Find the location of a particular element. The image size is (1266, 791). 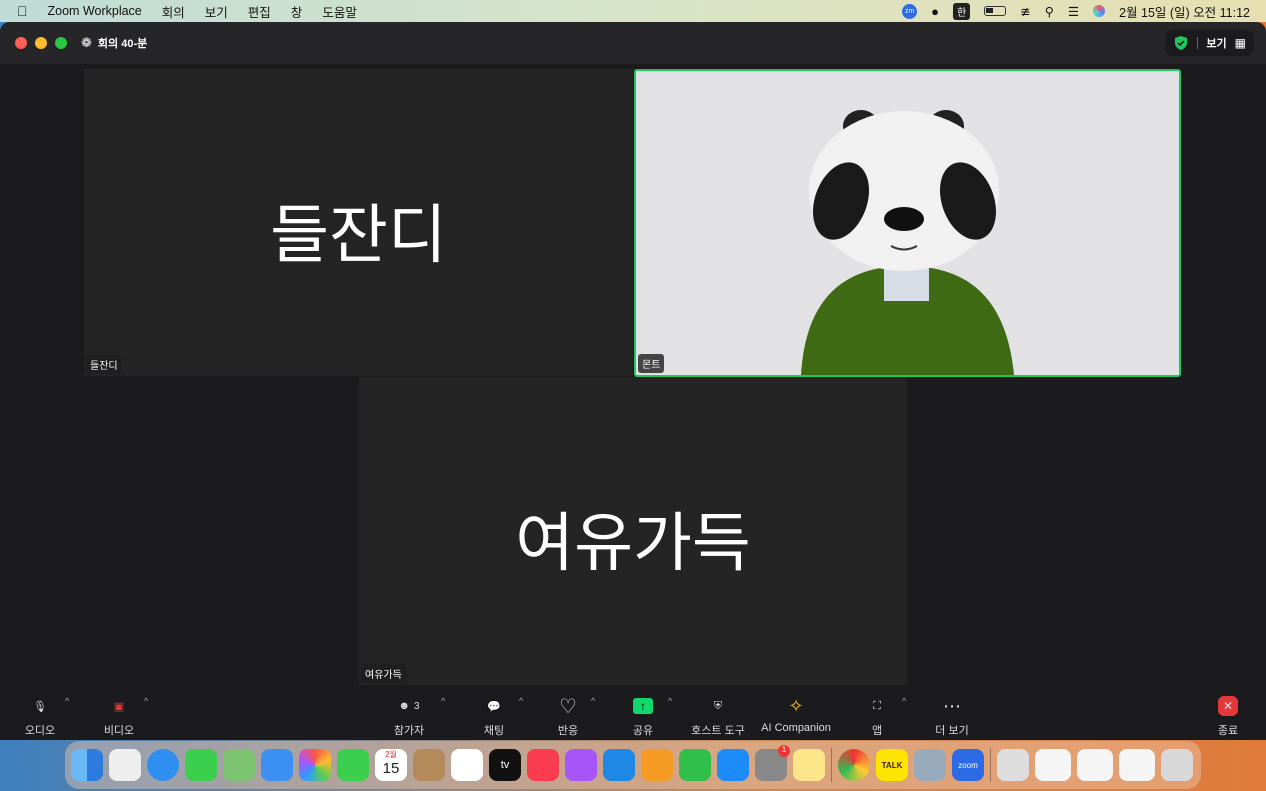

audio-label: 오디오 is located at coordinates (40, 731).